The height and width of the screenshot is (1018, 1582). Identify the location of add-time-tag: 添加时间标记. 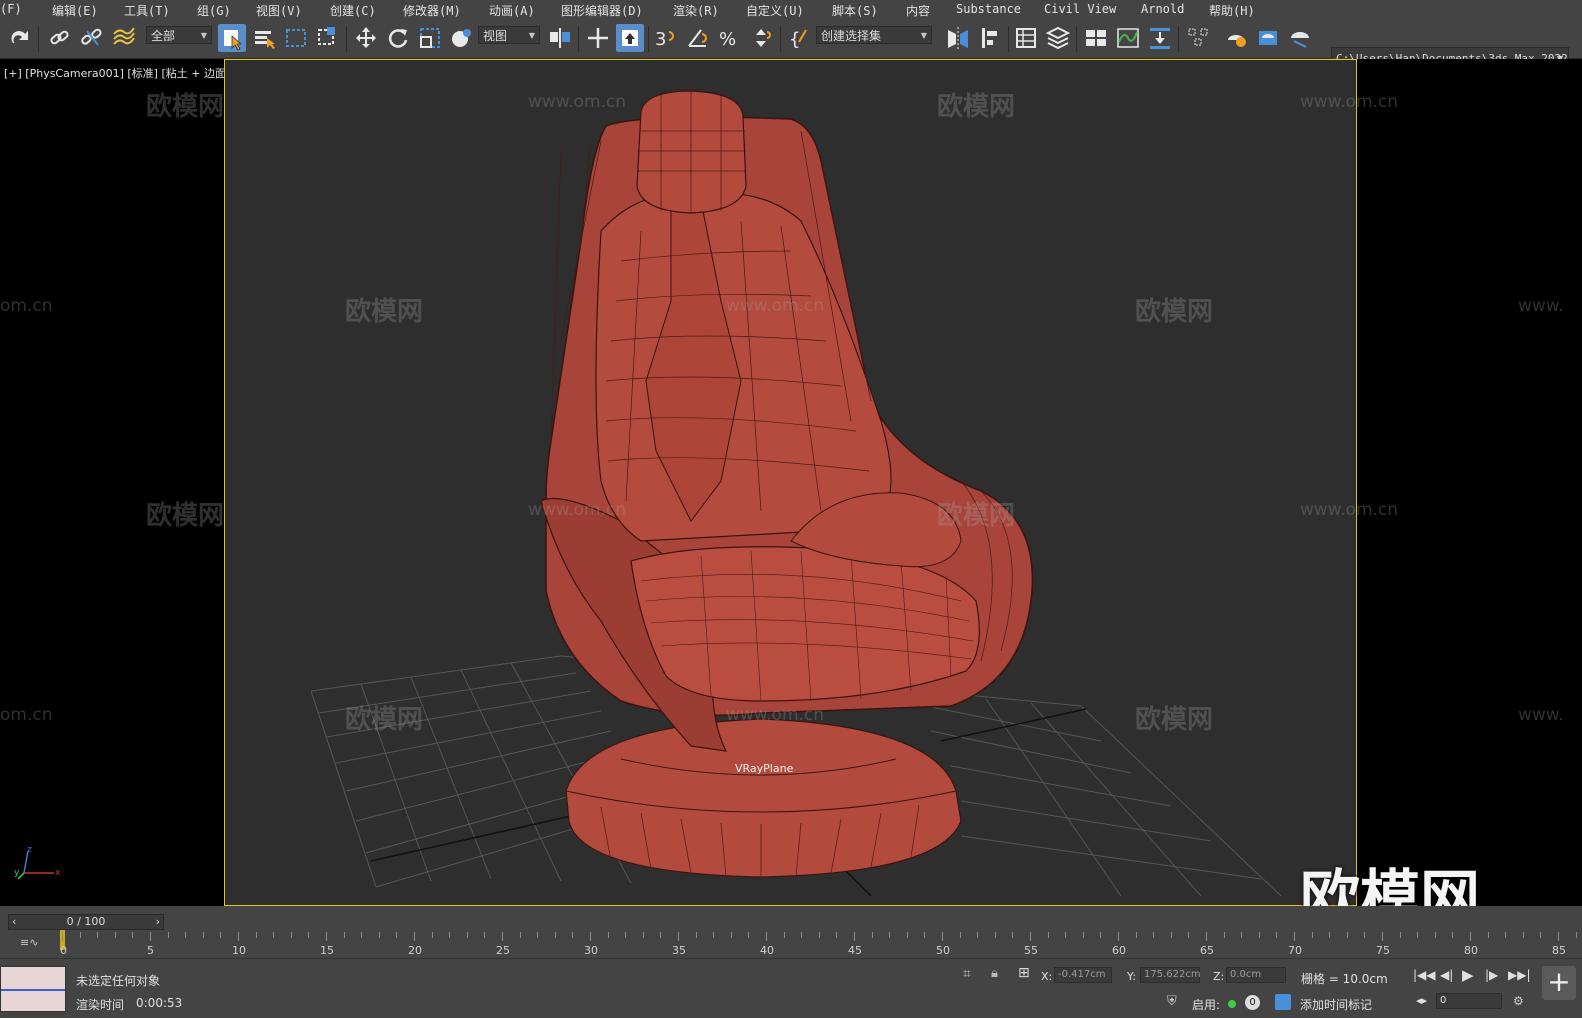
(1336, 1004).